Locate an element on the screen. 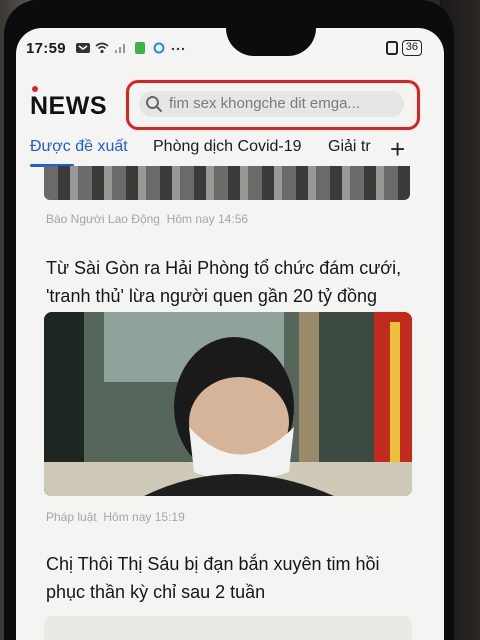  article-meta: Báo Người Lao Động Hôm nay 14:56 is located at coordinates (147, 219).